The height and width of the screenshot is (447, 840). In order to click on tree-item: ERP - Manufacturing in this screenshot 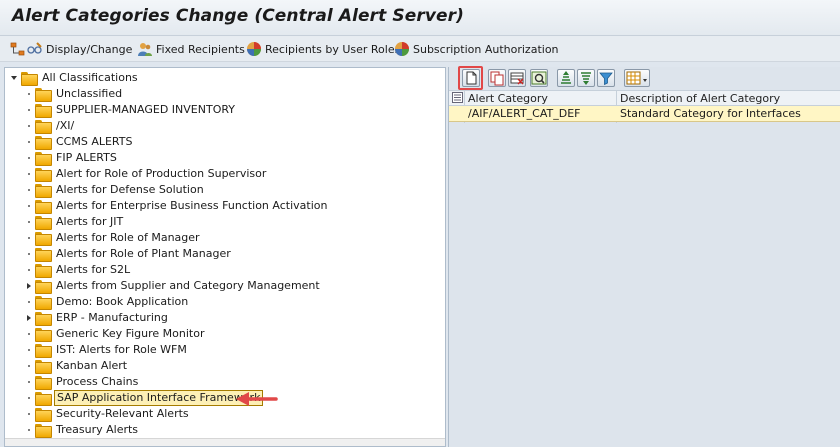, I will do `click(98, 318)`.